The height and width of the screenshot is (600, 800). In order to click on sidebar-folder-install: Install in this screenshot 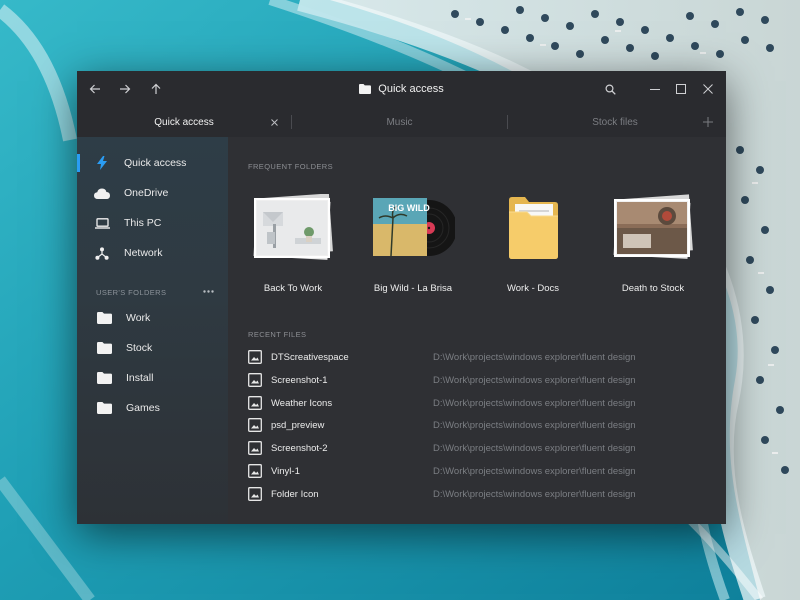, I will do `click(152, 378)`.